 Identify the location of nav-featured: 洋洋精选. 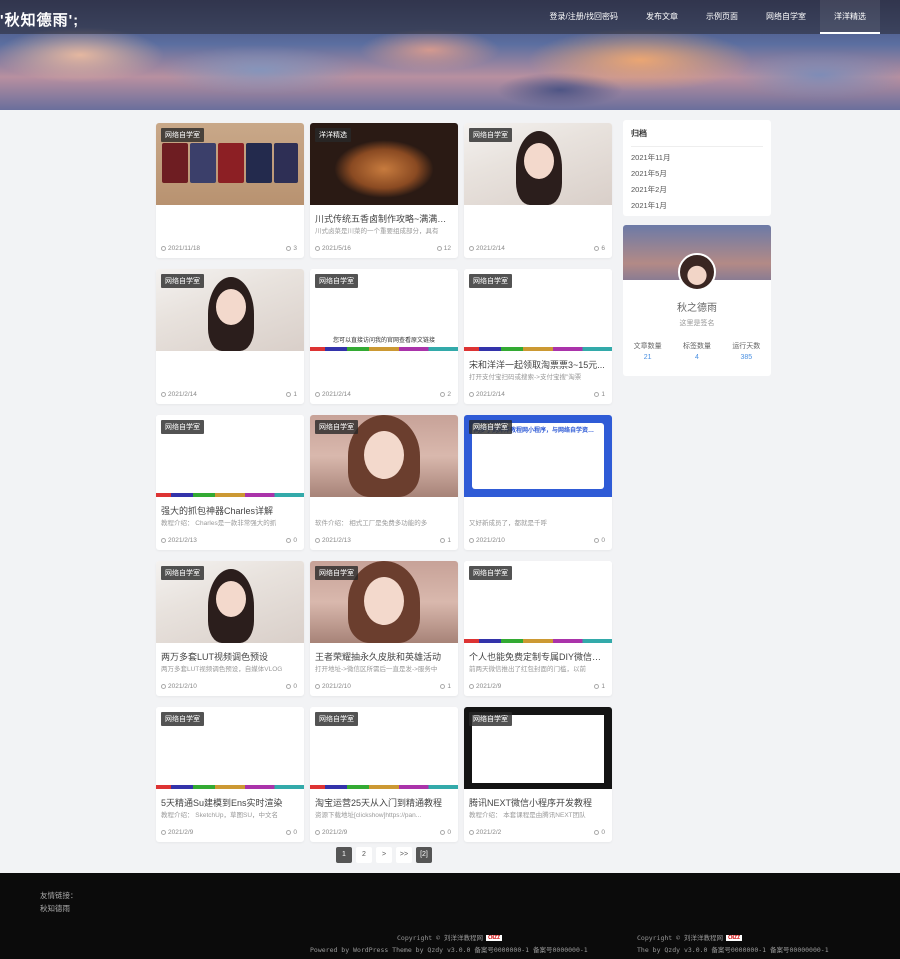
(850, 17).